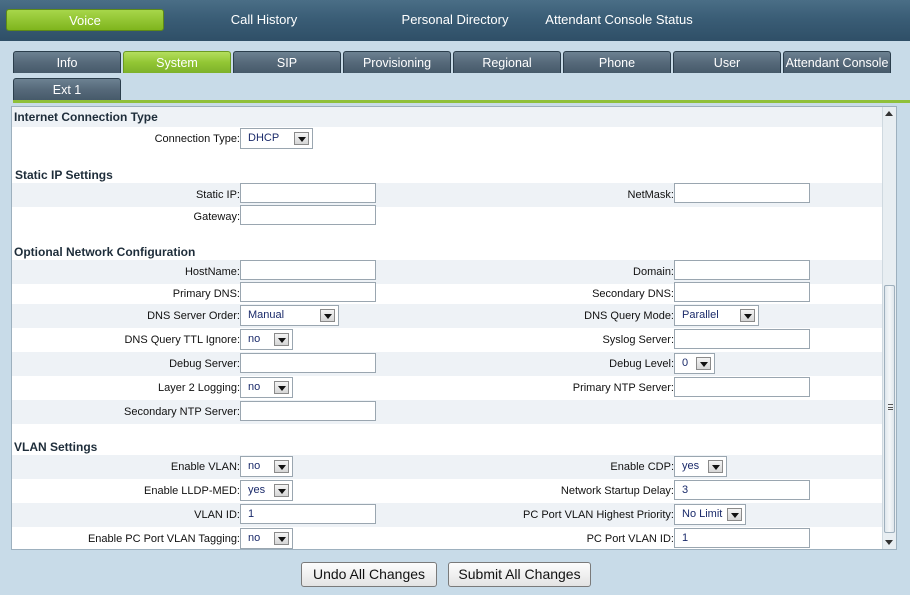 The image size is (910, 595). What do you see at coordinates (700, 315) in the screenshot?
I see `dns-query-mode-value: Parallel` at bounding box center [700, 315].